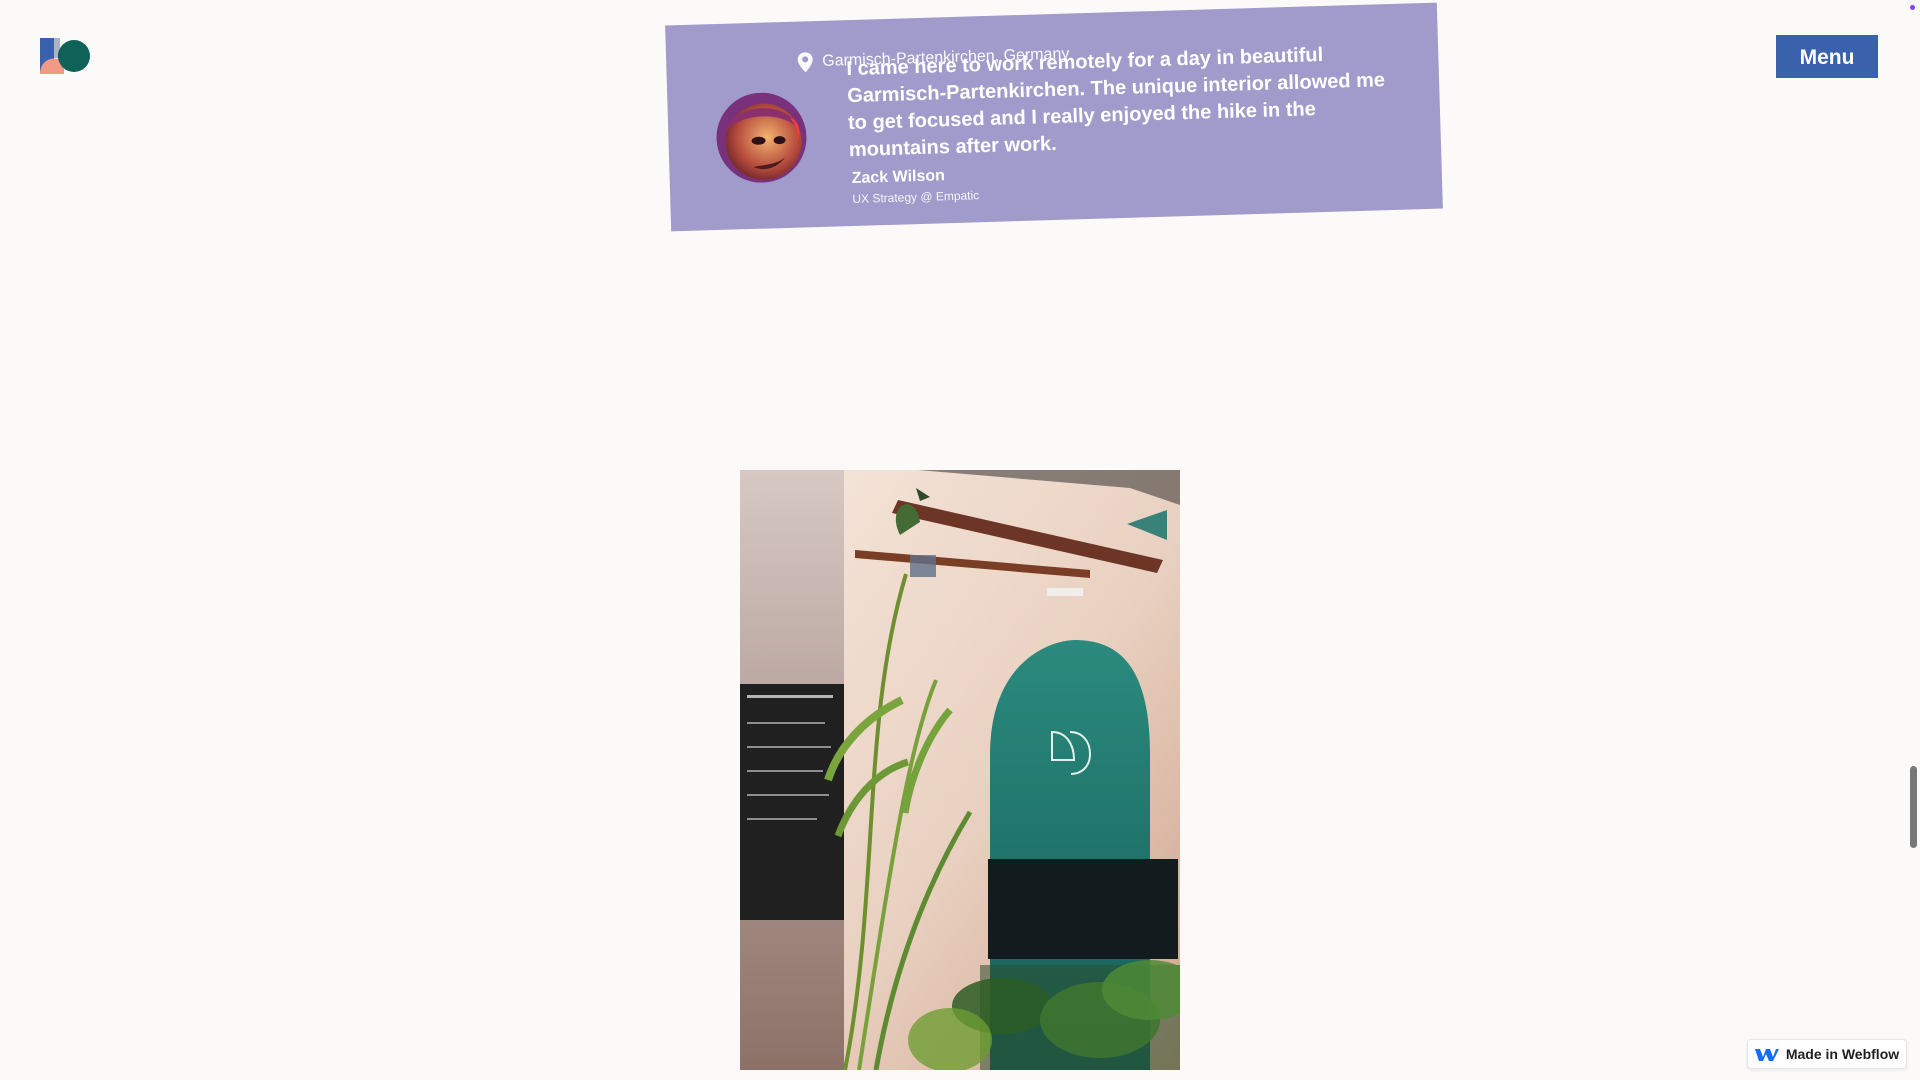  I want to click on made-in-webflow-badge: Made in Webflow, so click(1827, 1054).